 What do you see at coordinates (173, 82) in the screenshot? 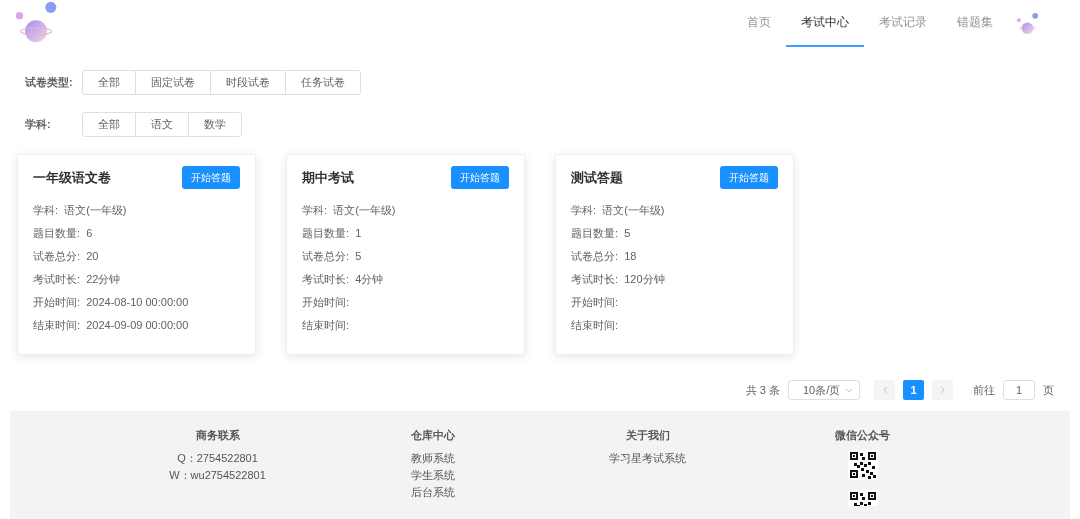
I see `filter-option: 固定试卷` at bounding box center [173, 82].